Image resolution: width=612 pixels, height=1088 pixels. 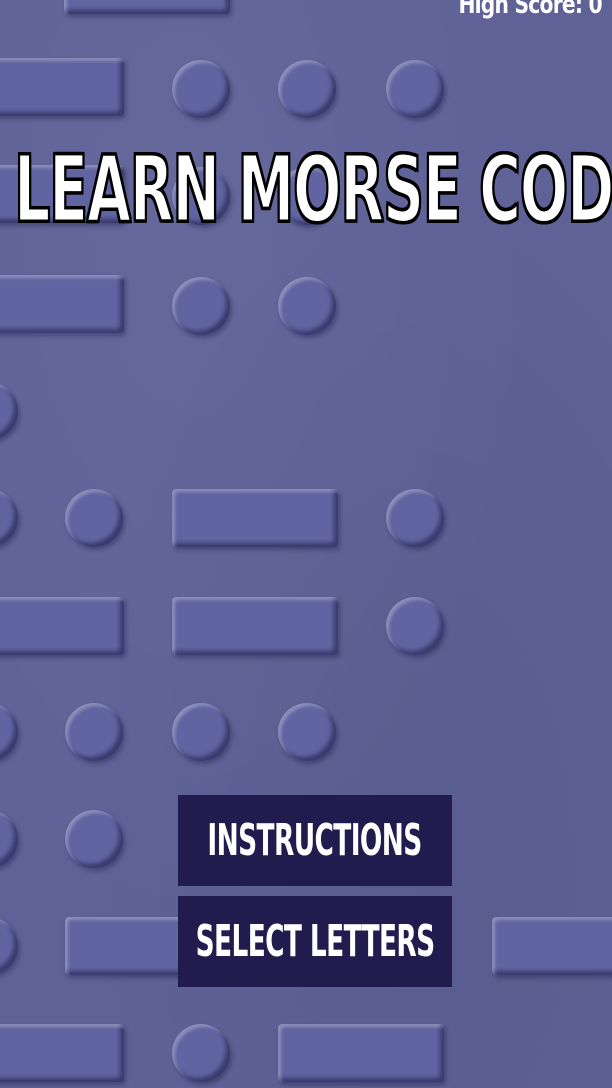 What do you see at coordinates (312, 189) in the screenshot?
I see `game-title: LEARN MORSE CODE` at bounding box center [312, 189].